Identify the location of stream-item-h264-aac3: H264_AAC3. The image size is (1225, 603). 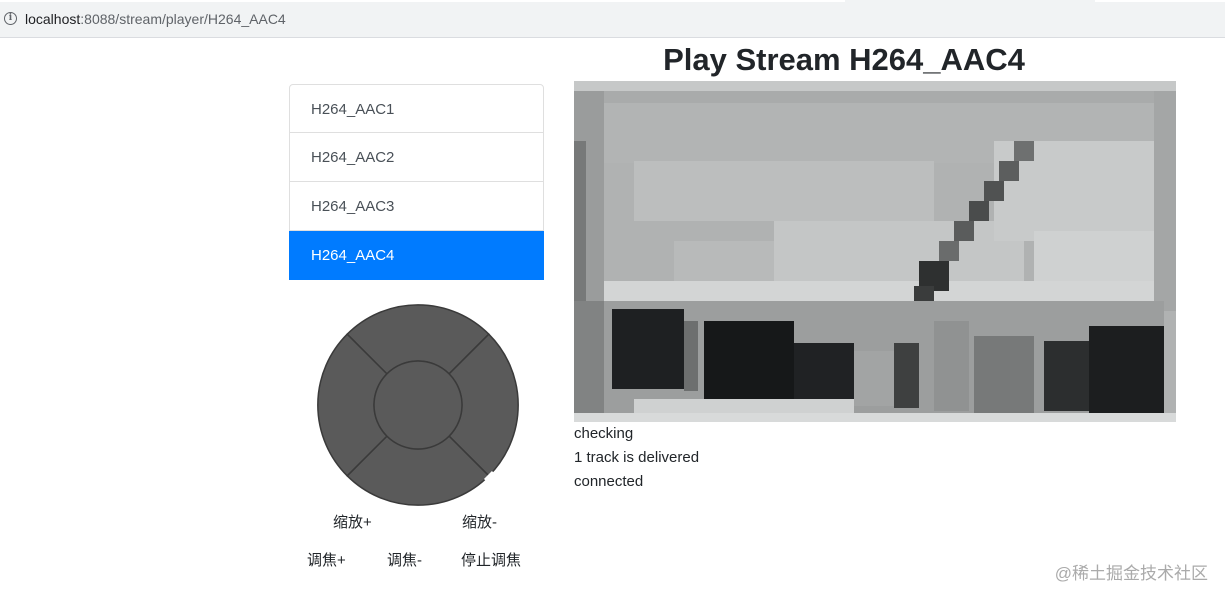
(416, 206).